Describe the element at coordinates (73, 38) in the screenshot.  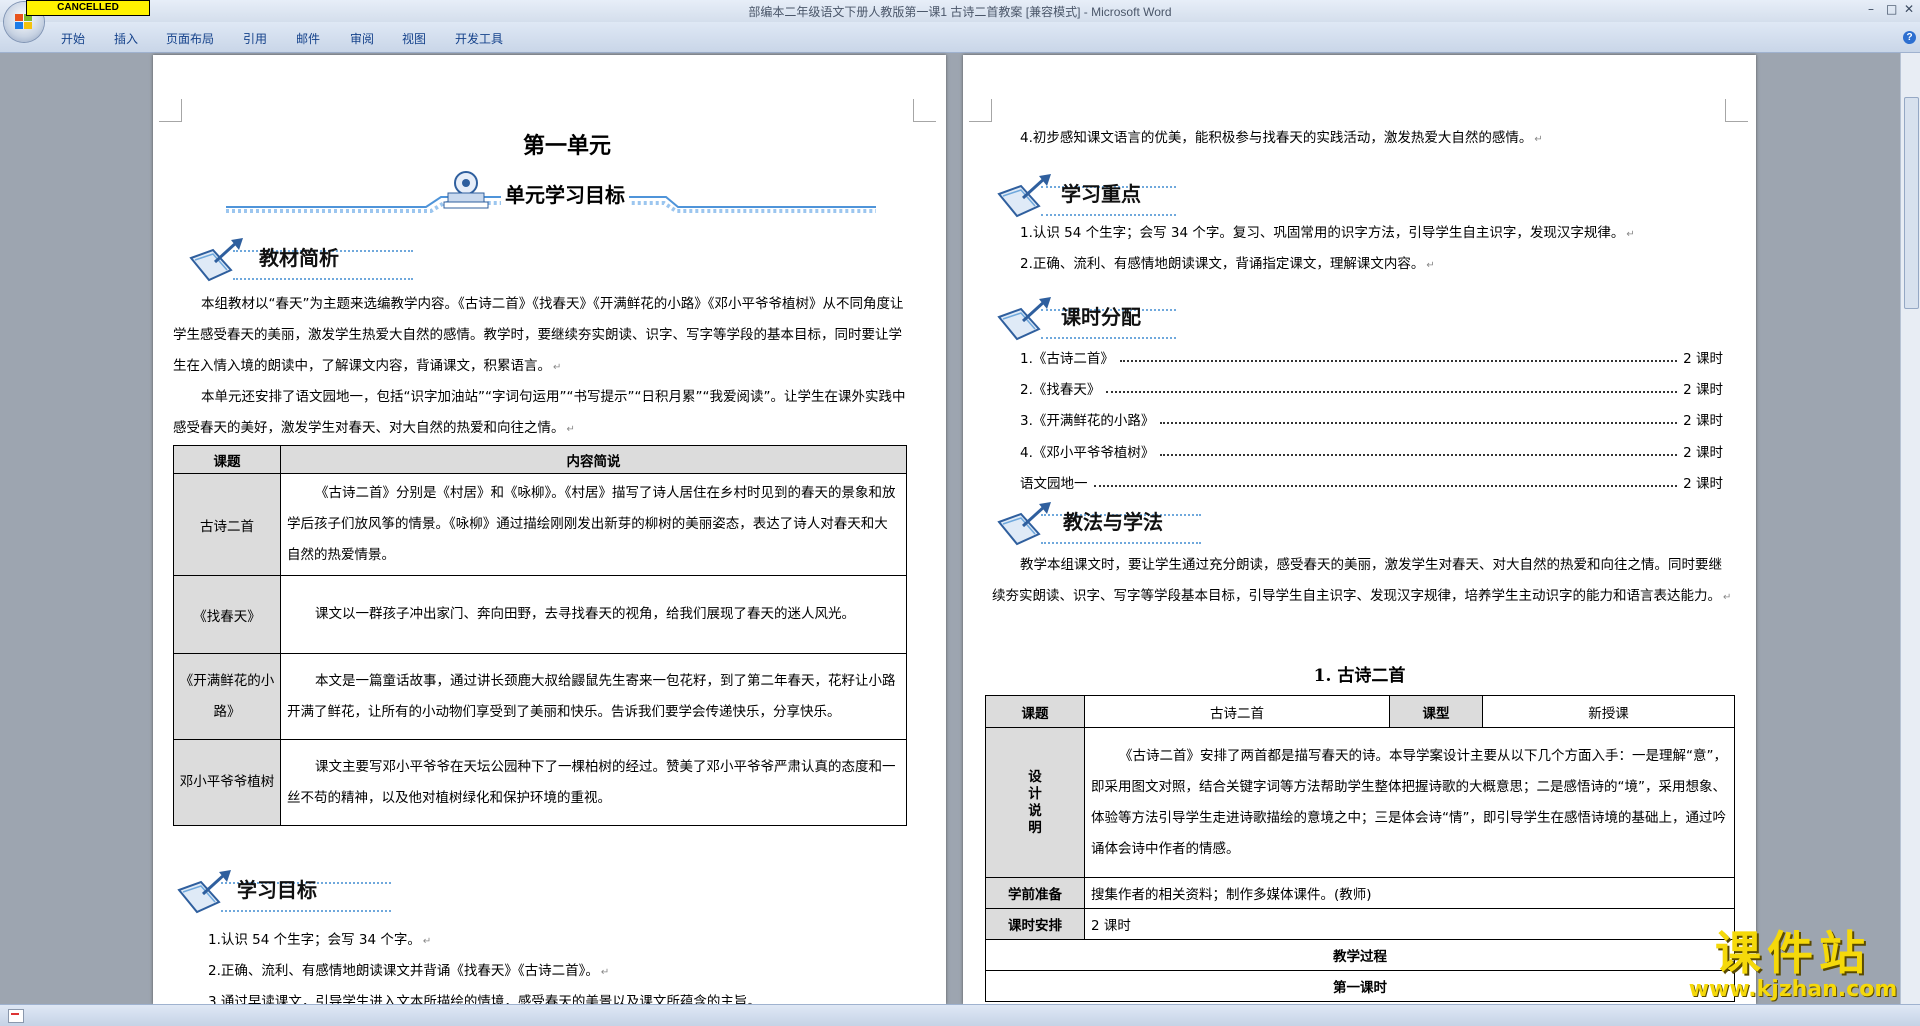
I see `tab-home: 开始` at that location.